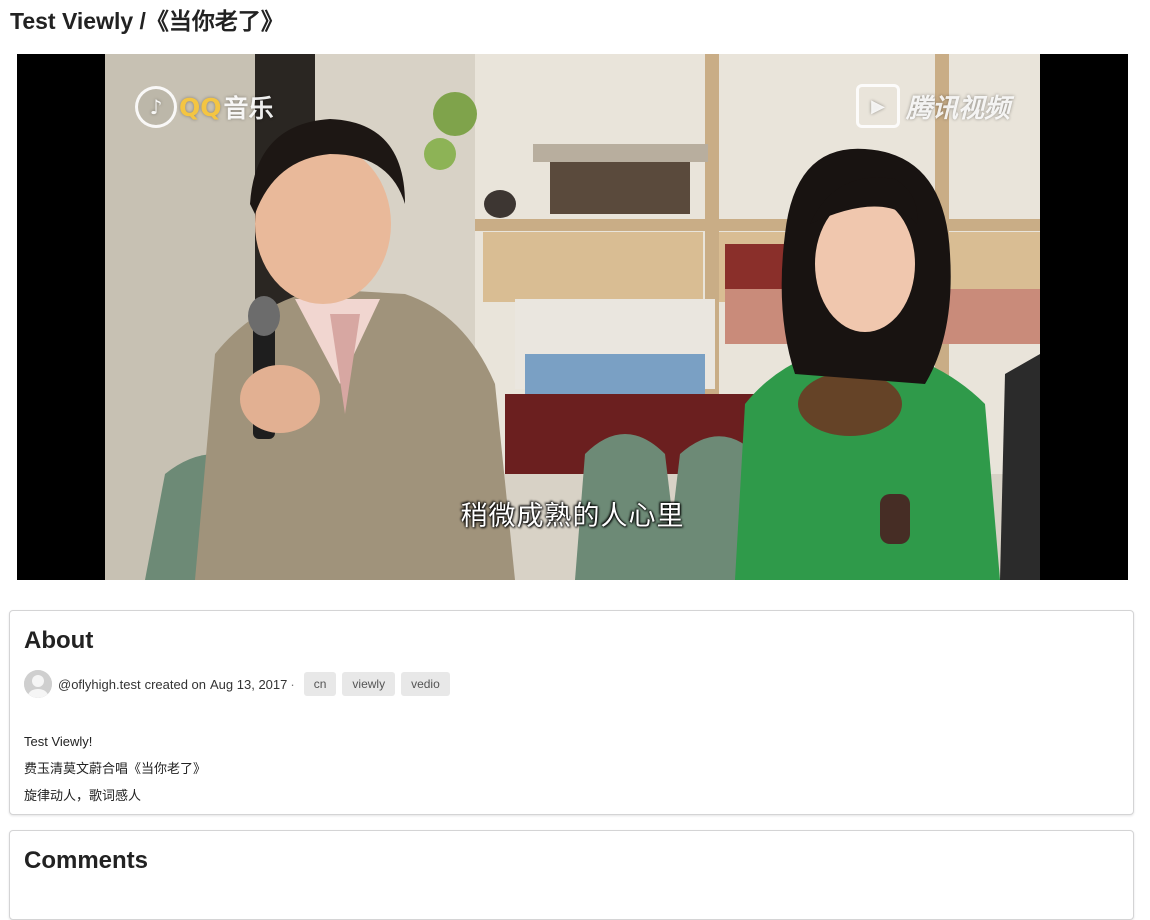 This screenshot has height=920, width=1150. I want to click on music-note-icon: ♪, so click(156, 107).